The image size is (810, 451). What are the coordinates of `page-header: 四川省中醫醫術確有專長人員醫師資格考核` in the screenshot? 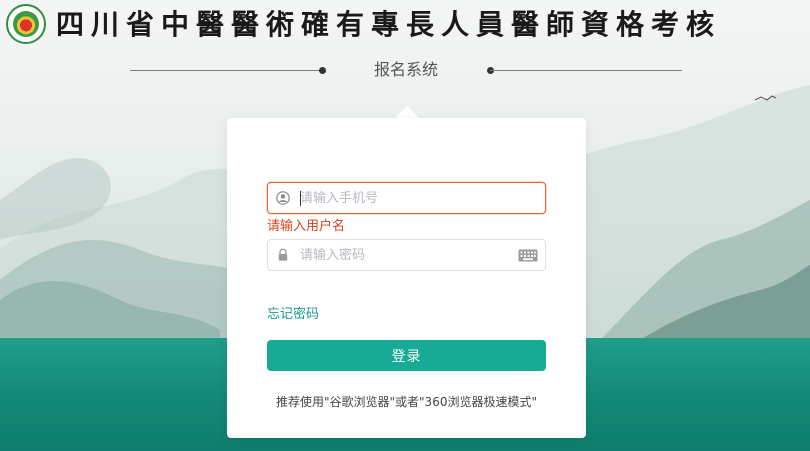 It's located at (405, 26).